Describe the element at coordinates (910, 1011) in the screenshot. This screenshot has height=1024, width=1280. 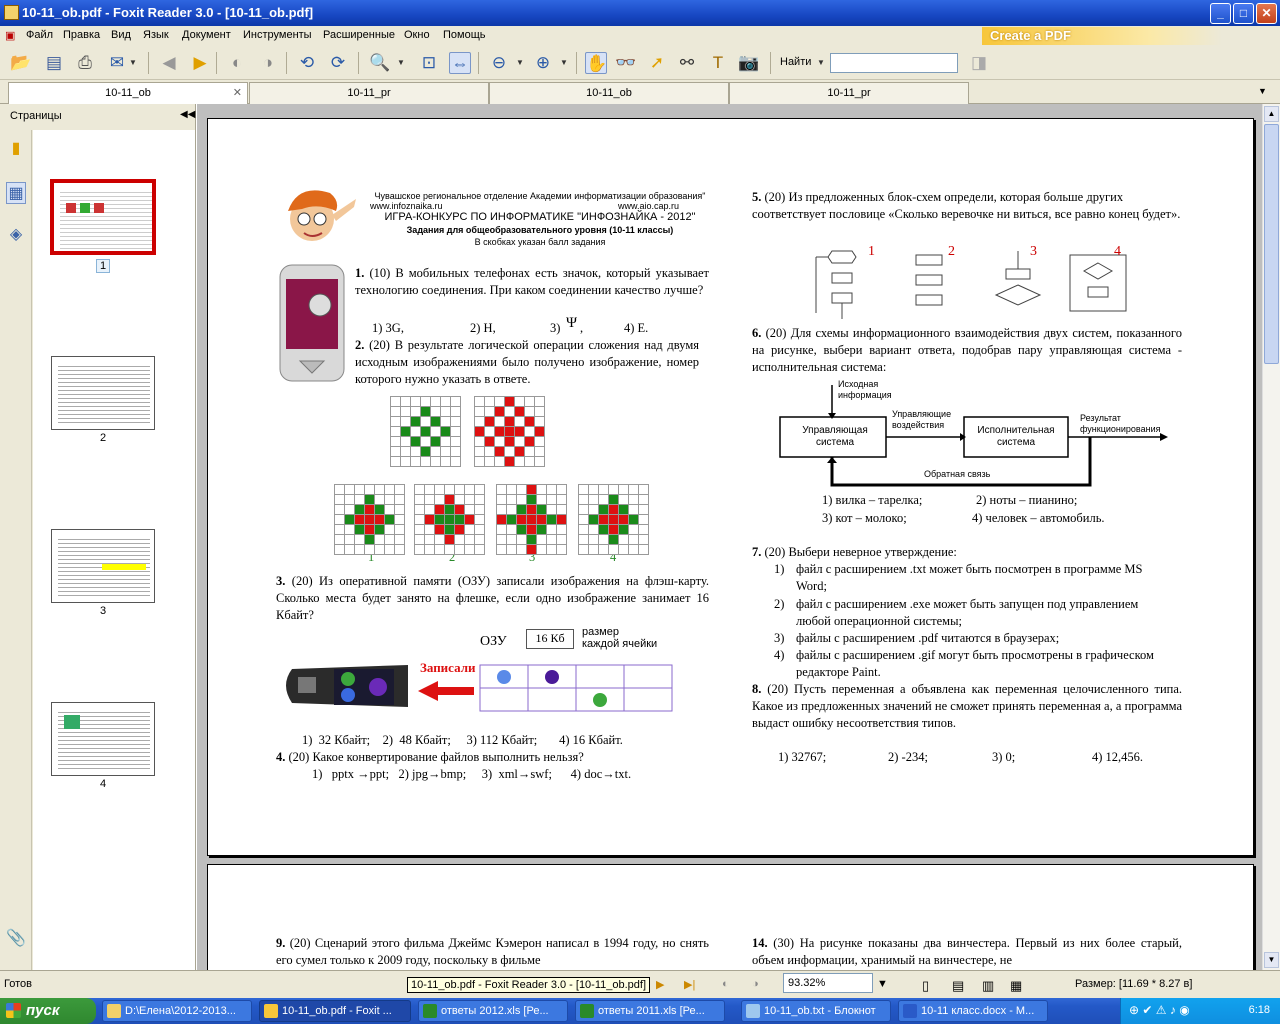
I see `word-icon` at that location.